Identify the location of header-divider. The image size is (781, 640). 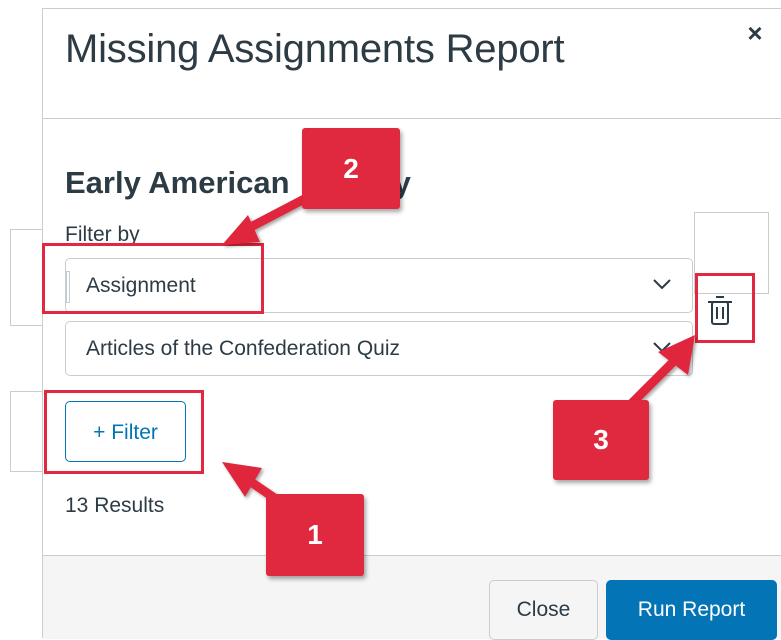
(412, 118).